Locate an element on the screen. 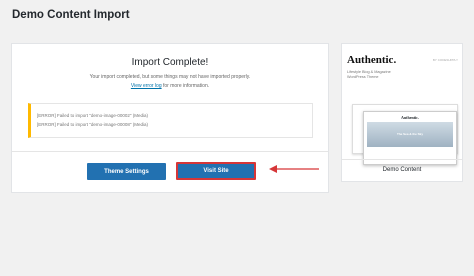  error-log-line: View error log for more information. is located at coordinates (170, 86).